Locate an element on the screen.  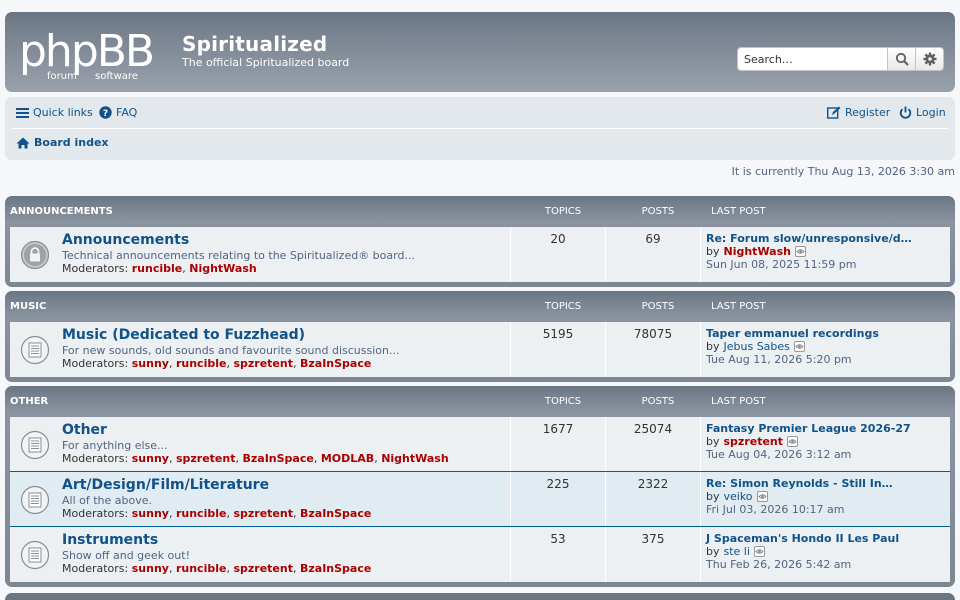
last-post-author: by Jebus Sabes is located at coordinates (792, 346).